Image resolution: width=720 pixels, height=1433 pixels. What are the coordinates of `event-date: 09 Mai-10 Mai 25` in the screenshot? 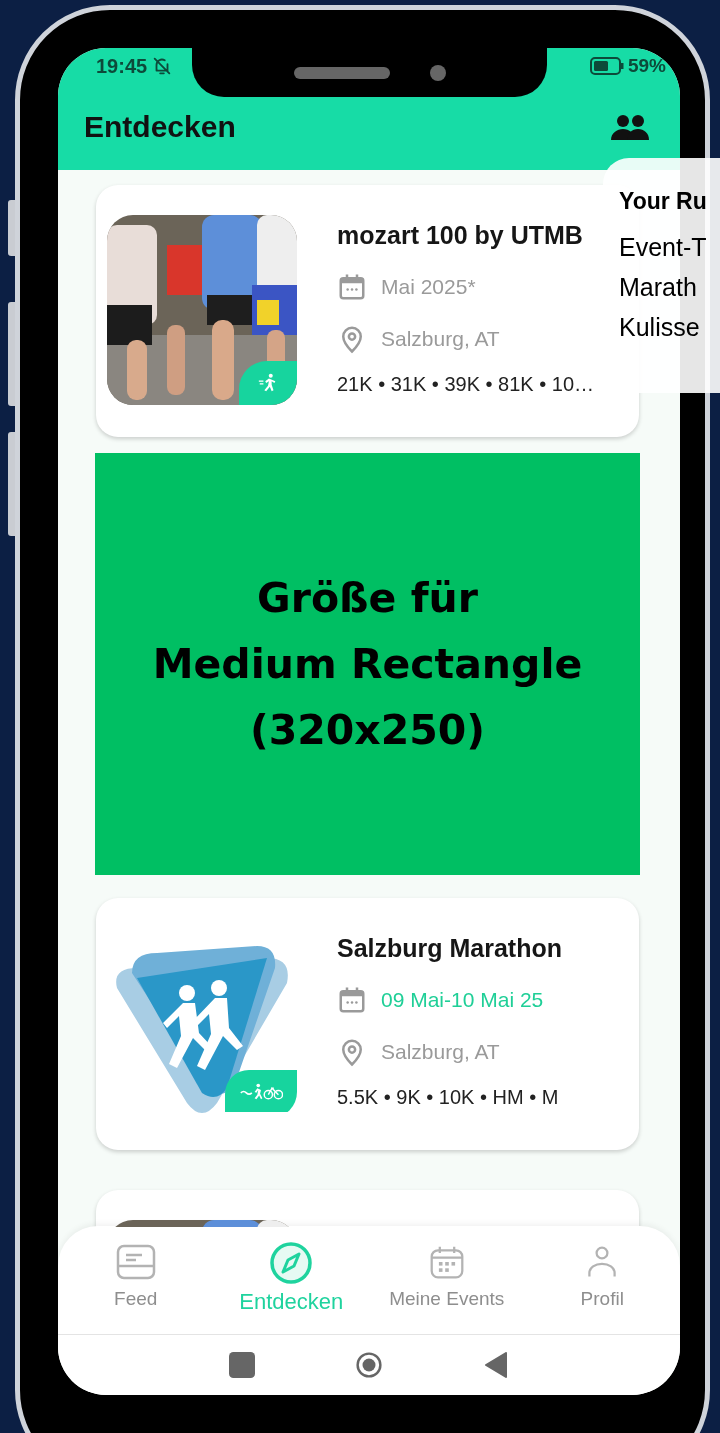 It's located at (462, 1000).